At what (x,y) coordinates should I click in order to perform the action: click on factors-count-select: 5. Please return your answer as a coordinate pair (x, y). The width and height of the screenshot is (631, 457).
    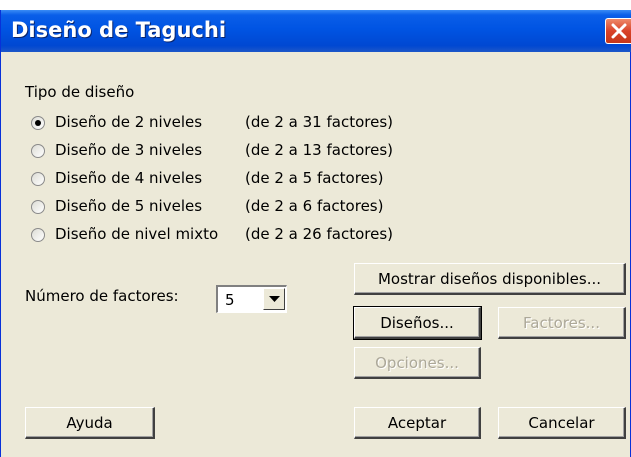
    Looking at the image, I should click on (251, 299).